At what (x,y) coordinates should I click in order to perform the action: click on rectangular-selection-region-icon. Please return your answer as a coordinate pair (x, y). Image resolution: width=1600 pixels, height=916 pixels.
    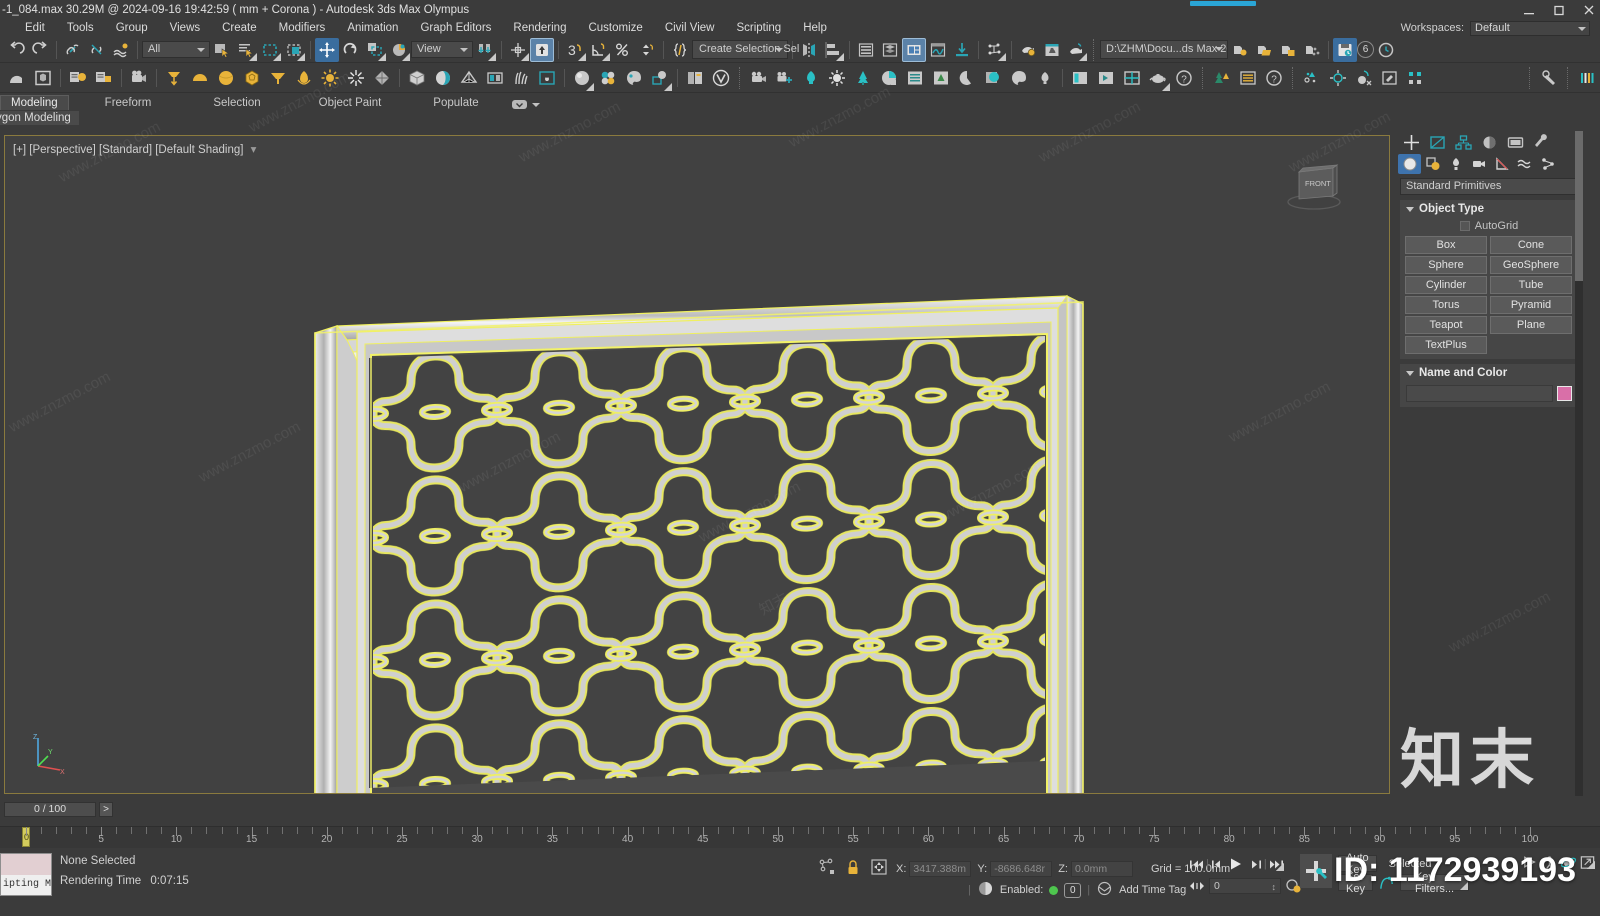
    Looking at the image, I should click on (270, 50).